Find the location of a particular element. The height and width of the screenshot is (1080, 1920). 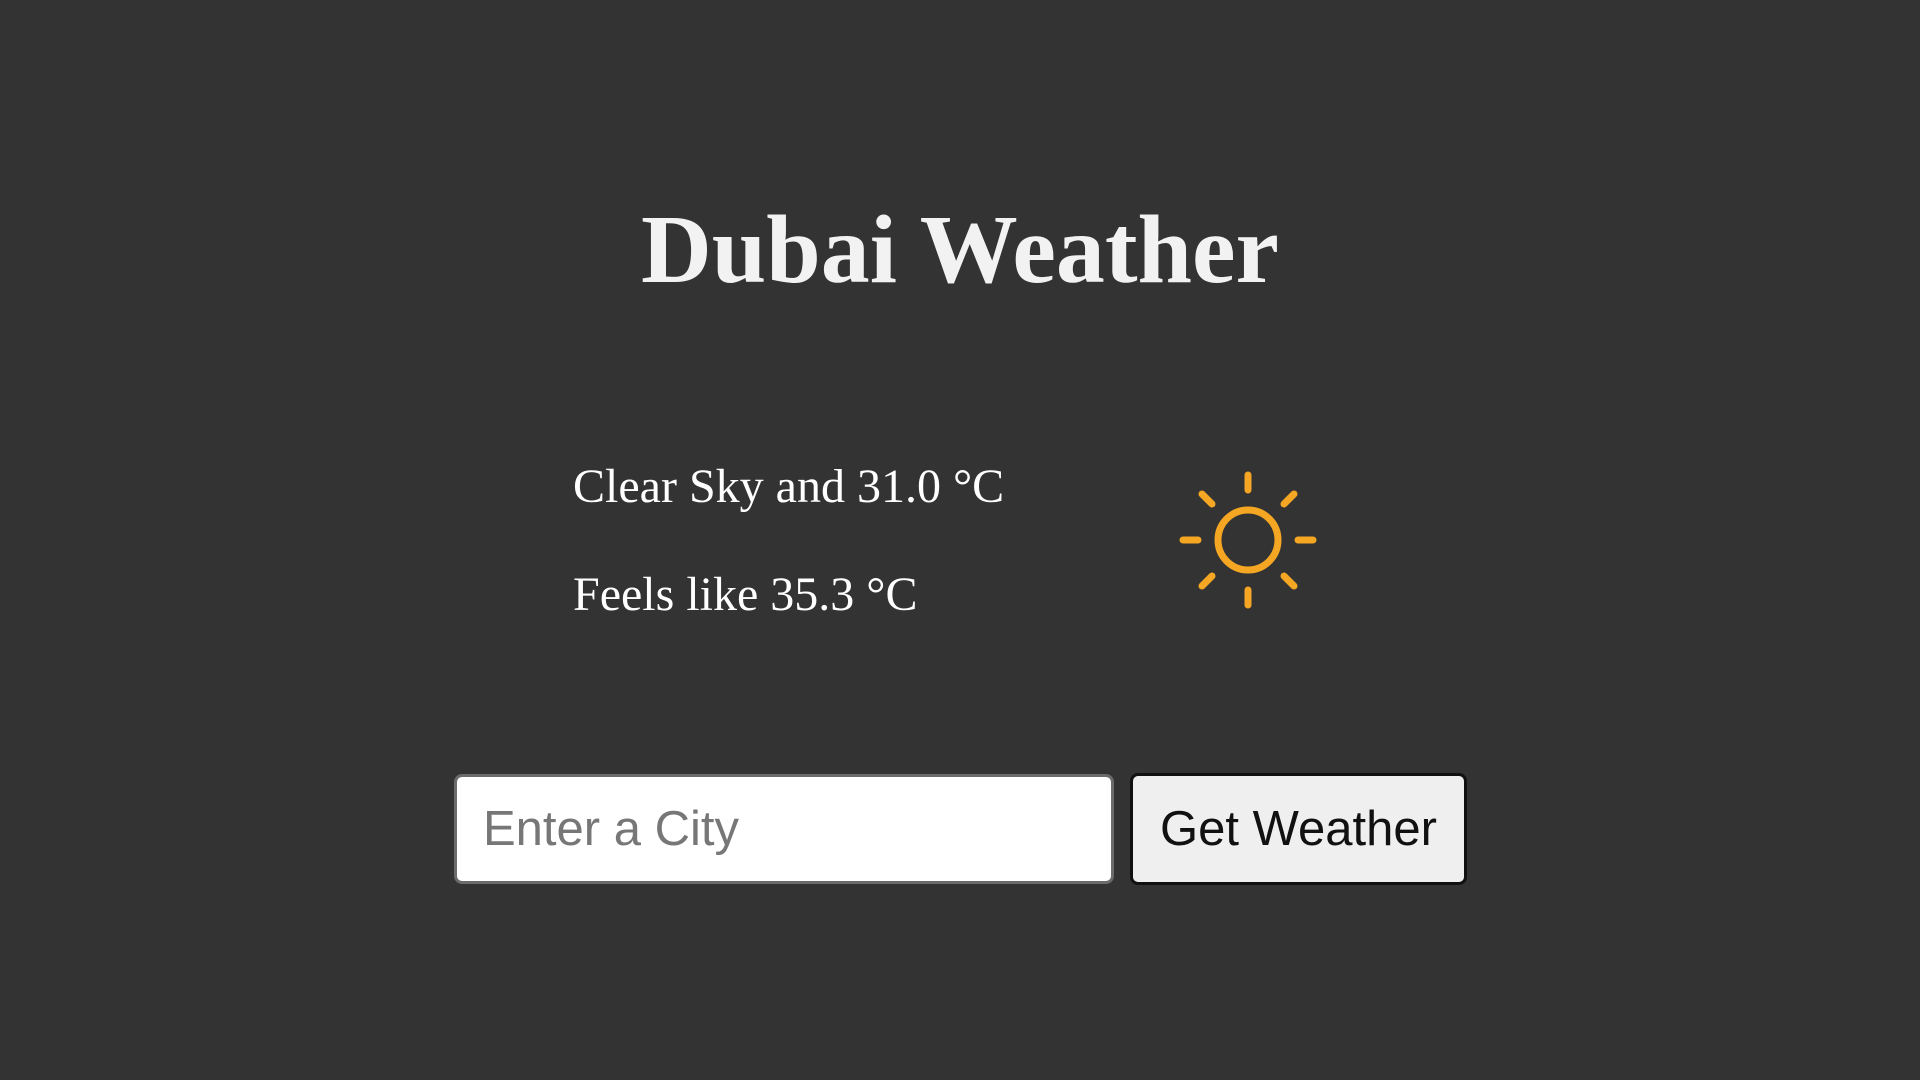

sun-icon is located at coordinates (1248, 540).